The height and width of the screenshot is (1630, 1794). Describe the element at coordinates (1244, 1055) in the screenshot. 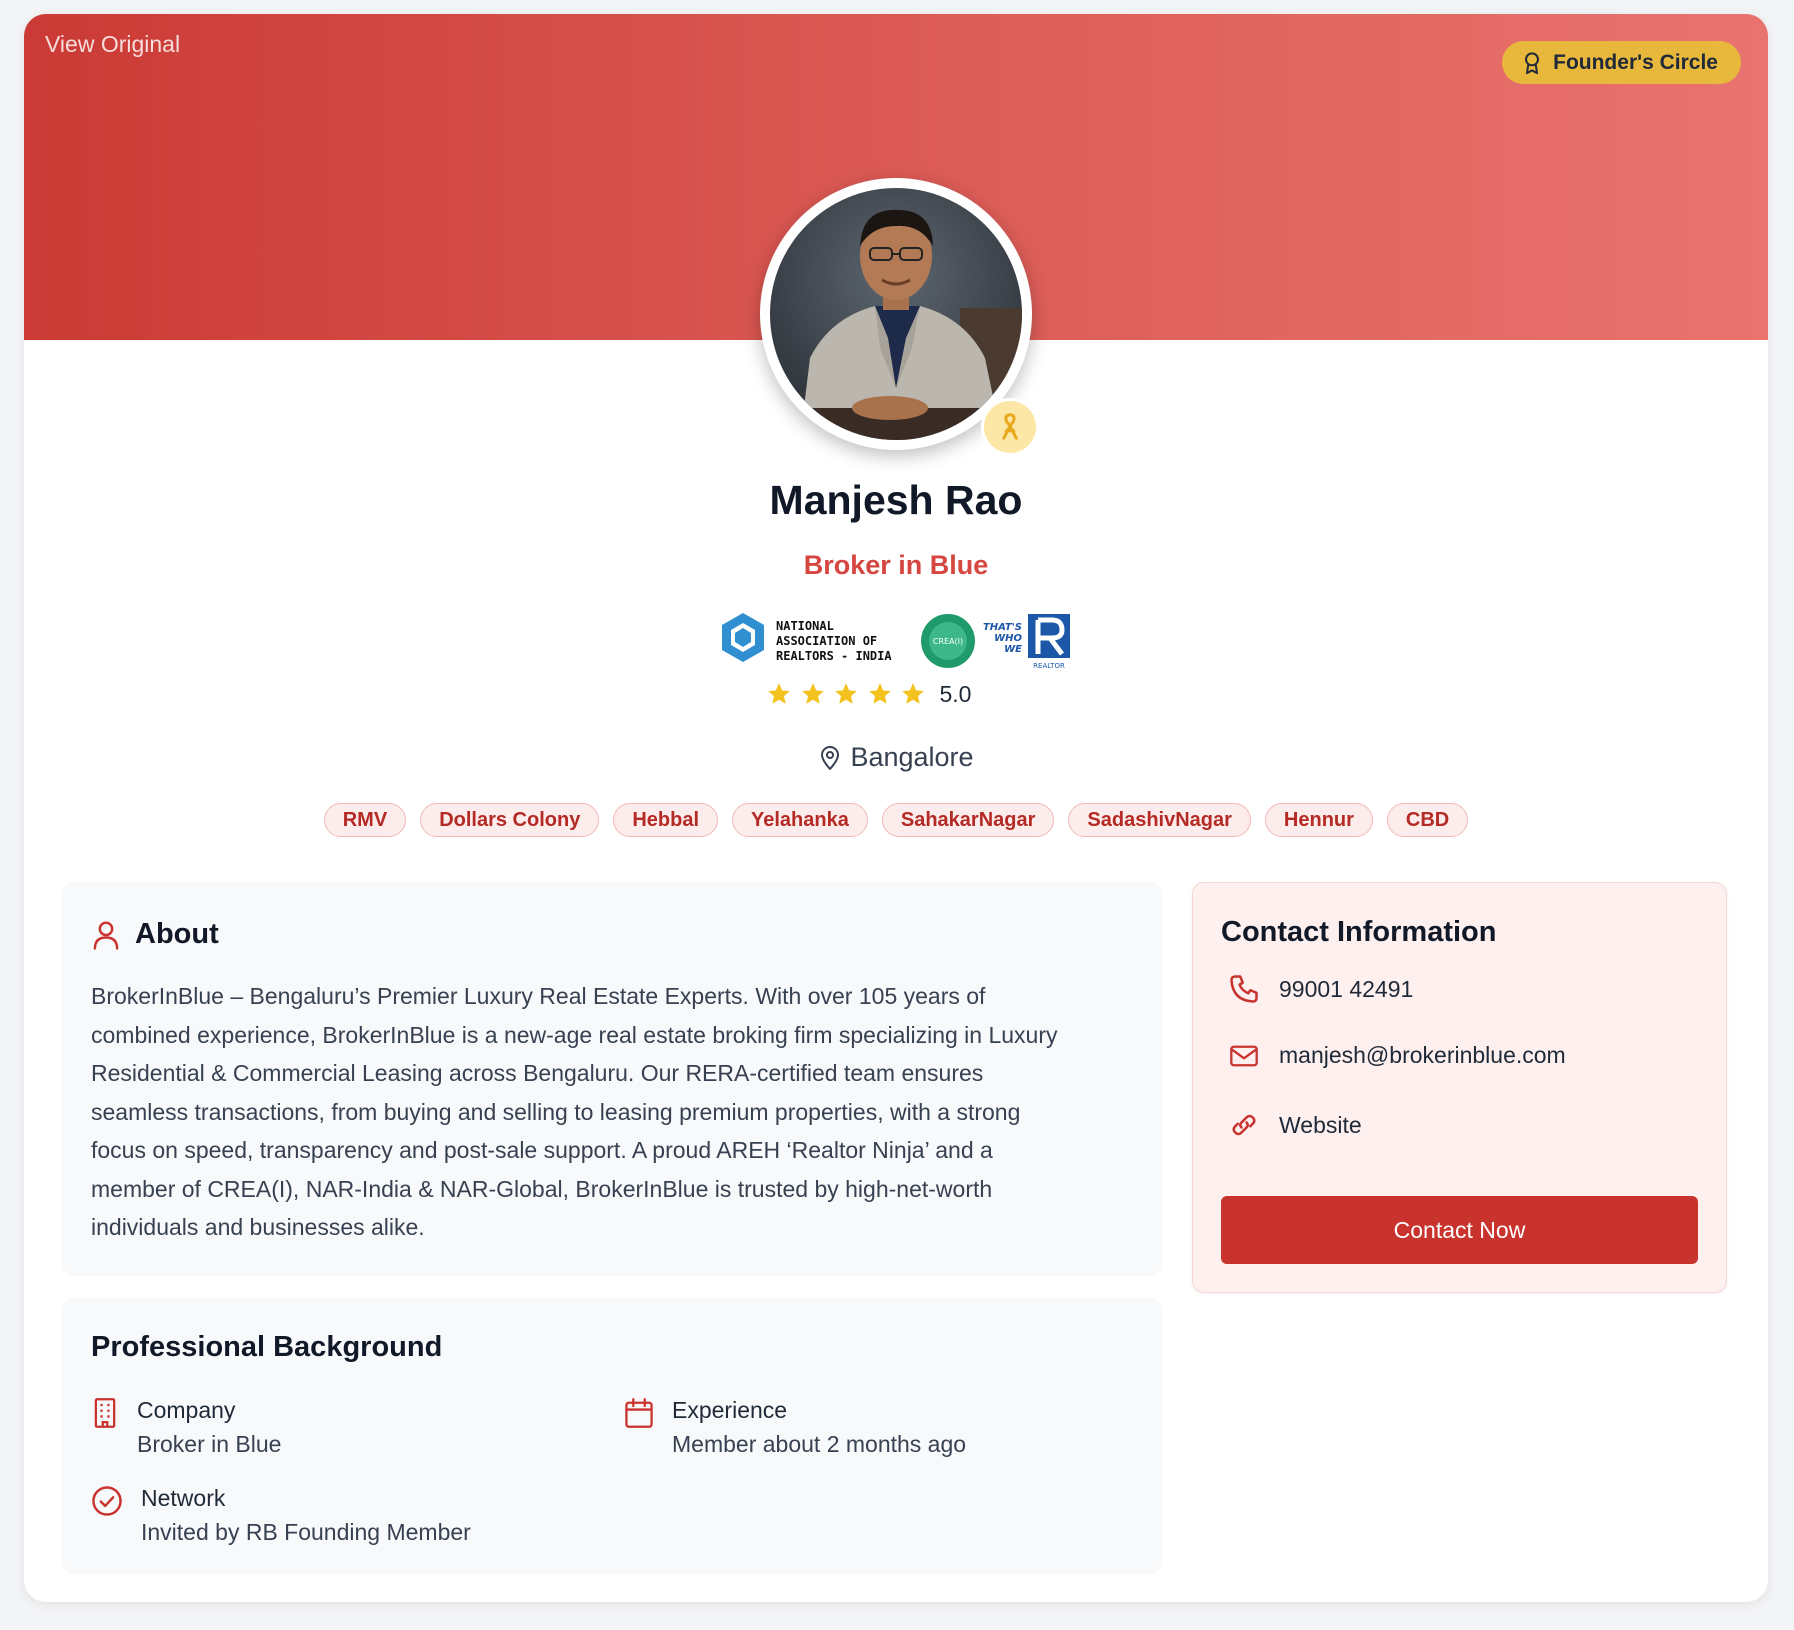

I see `mail-icon` at that location.